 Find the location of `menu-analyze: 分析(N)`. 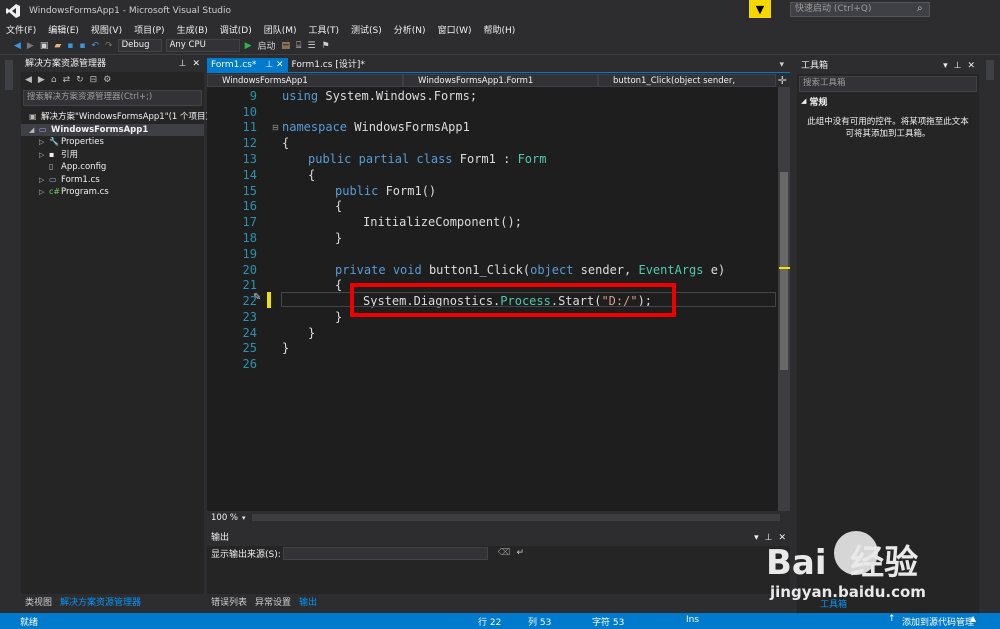

menu-analyze: 分析(N) is located at coordinates (410, 29).